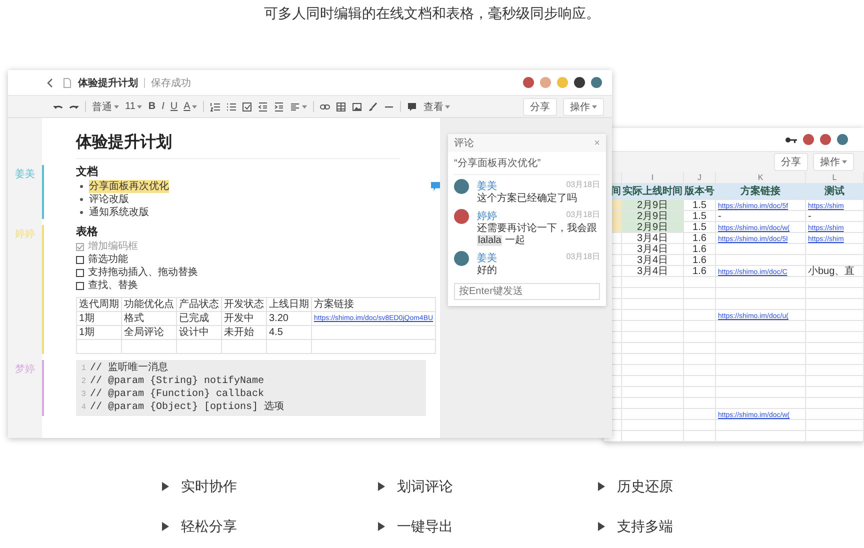 The height and width of the screenshot is (548, 864). What do you see at coordinates (83, 408) in the screenshot?
I see `line-number: 4` at bounding box center [83, 408].